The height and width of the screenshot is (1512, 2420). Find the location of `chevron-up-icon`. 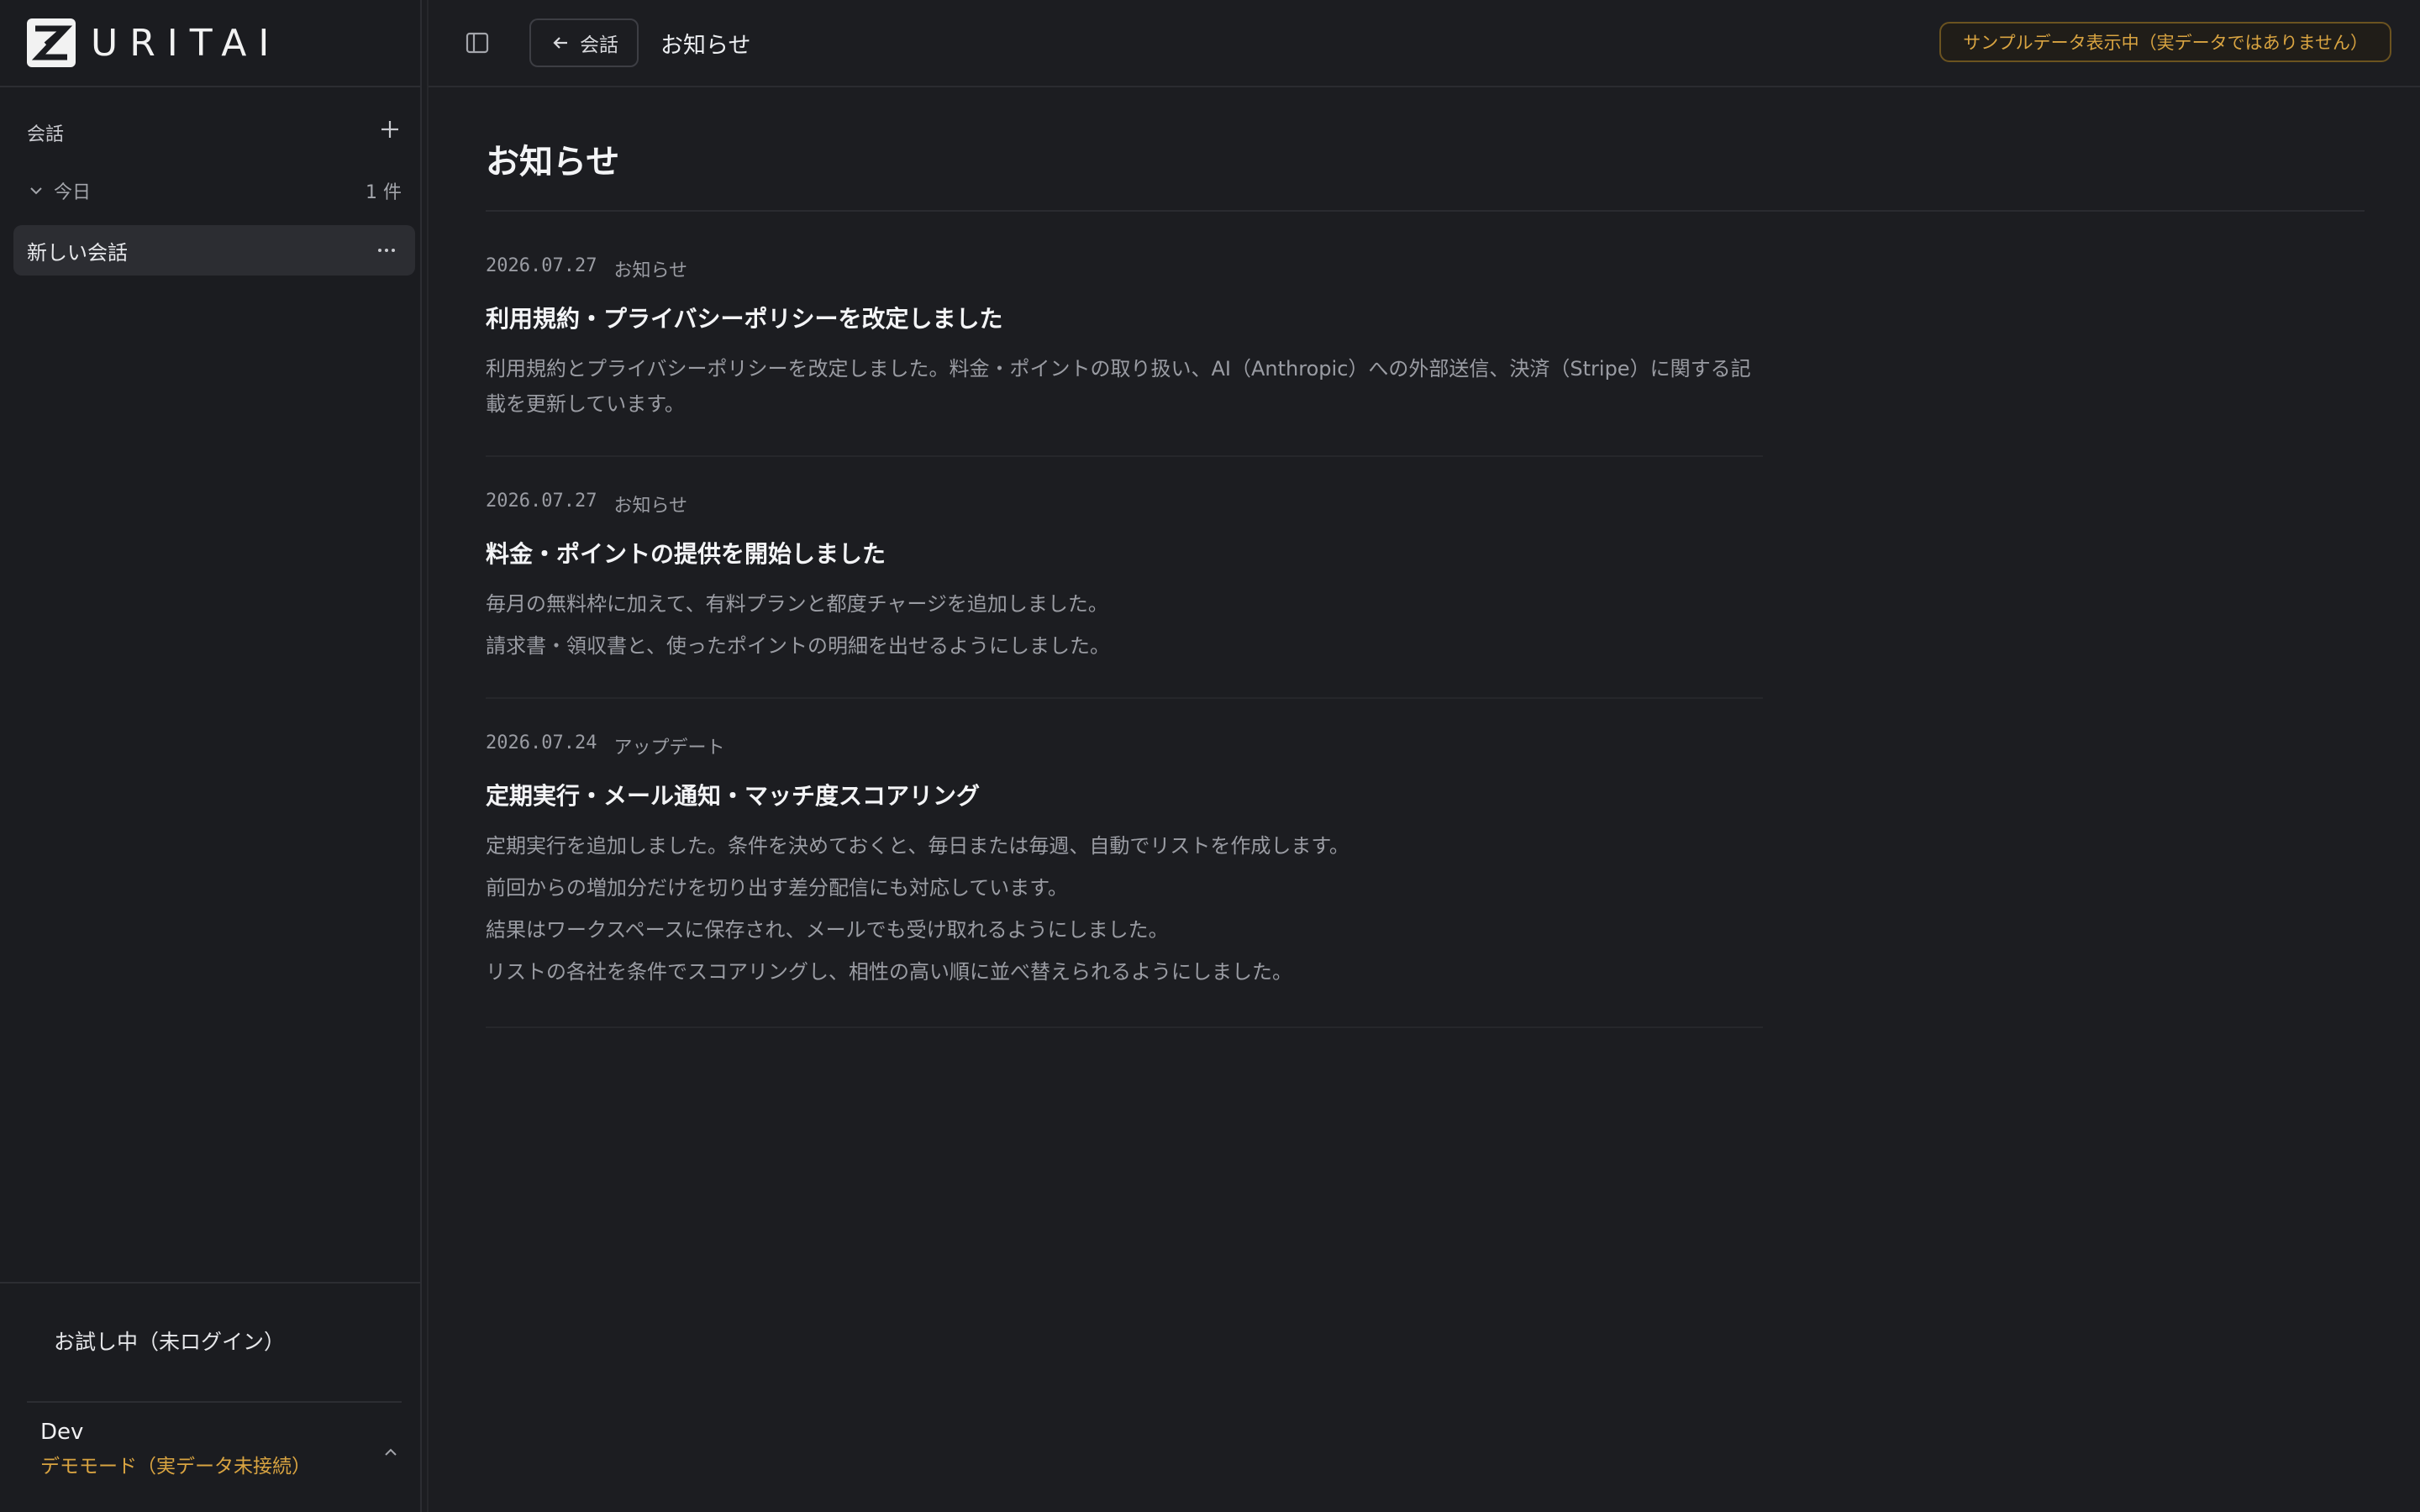

chevron-up-icon is located at coordinates (391, 1452).